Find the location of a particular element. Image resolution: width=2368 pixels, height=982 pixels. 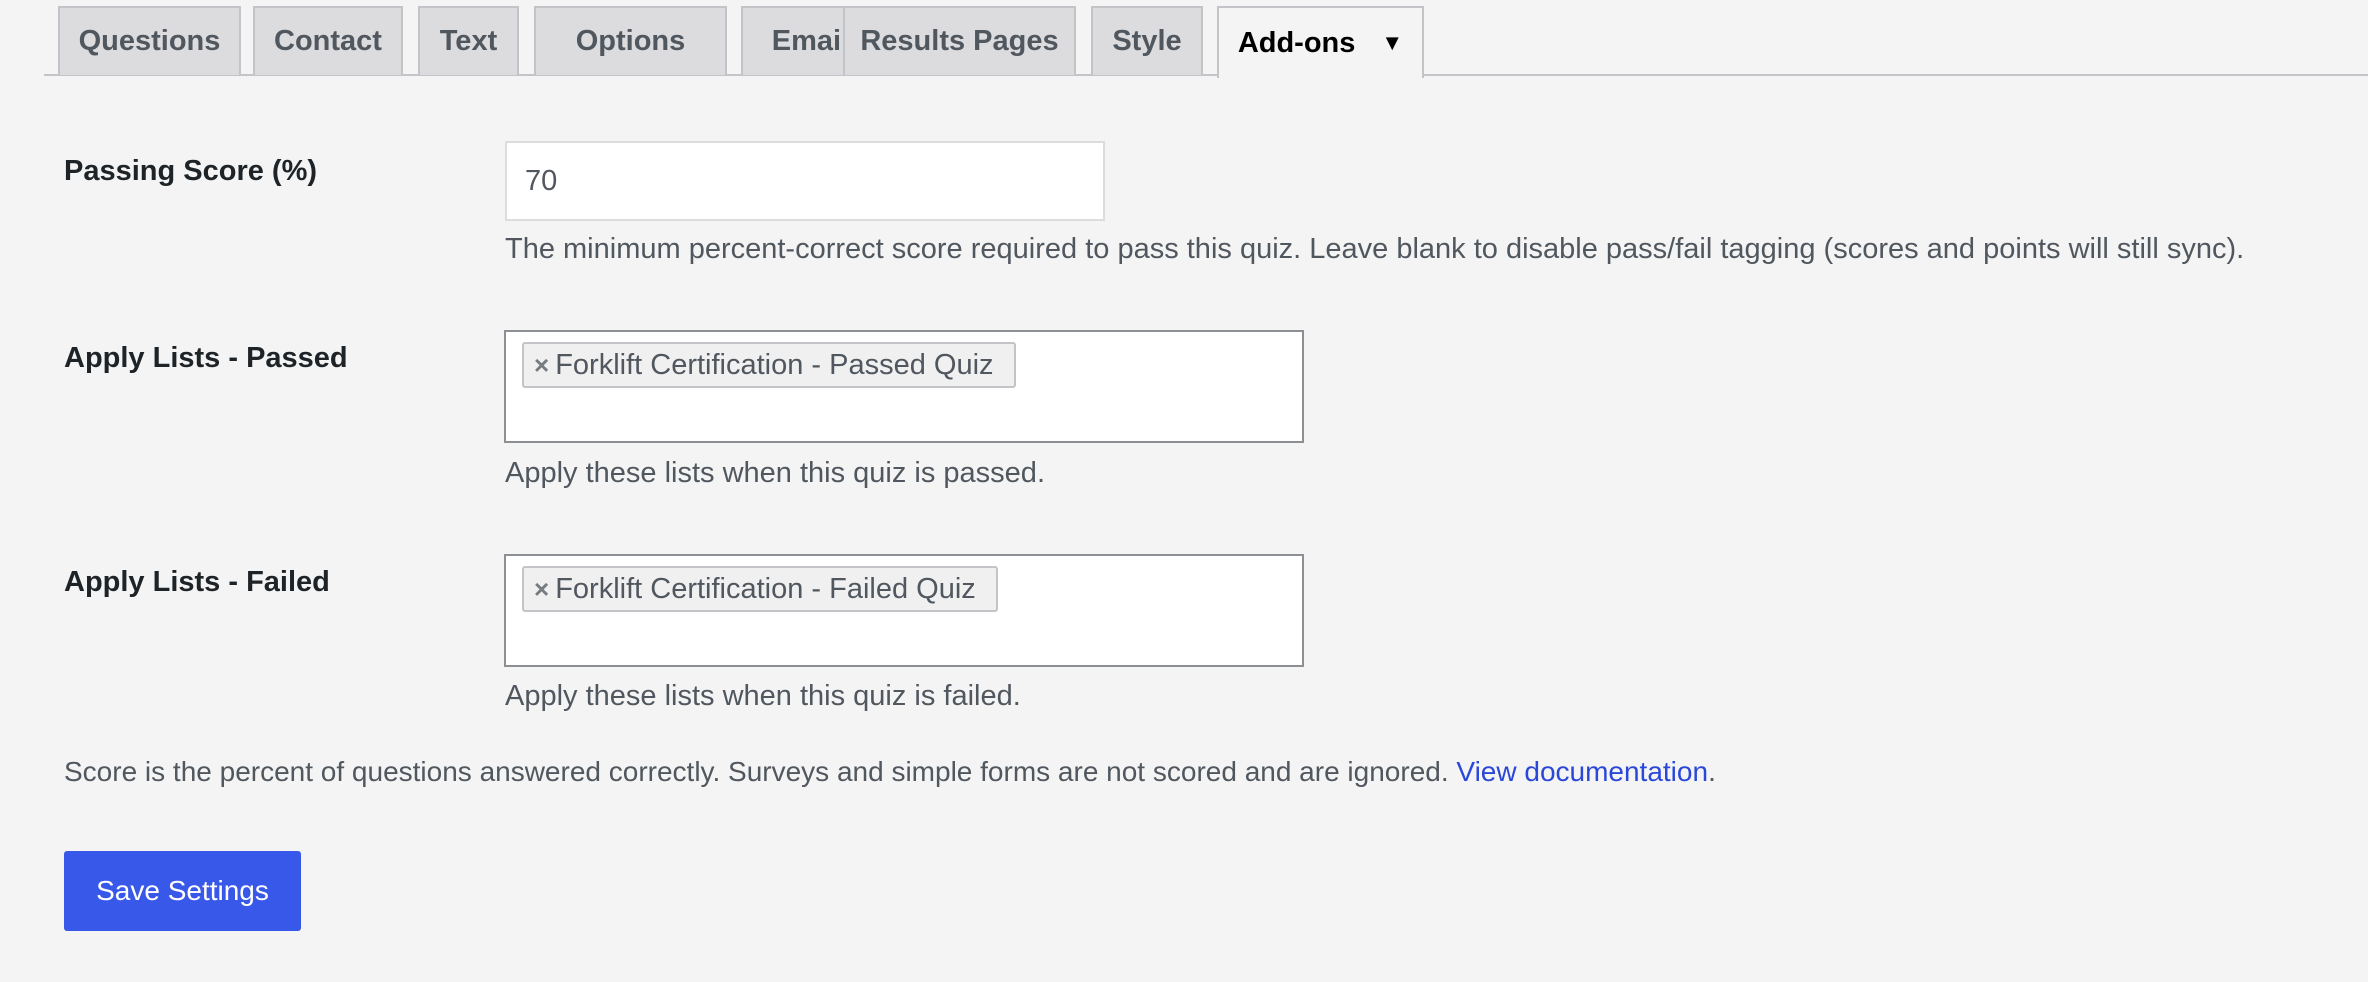

tab-label: Questions is located at coordinates (149, 41).